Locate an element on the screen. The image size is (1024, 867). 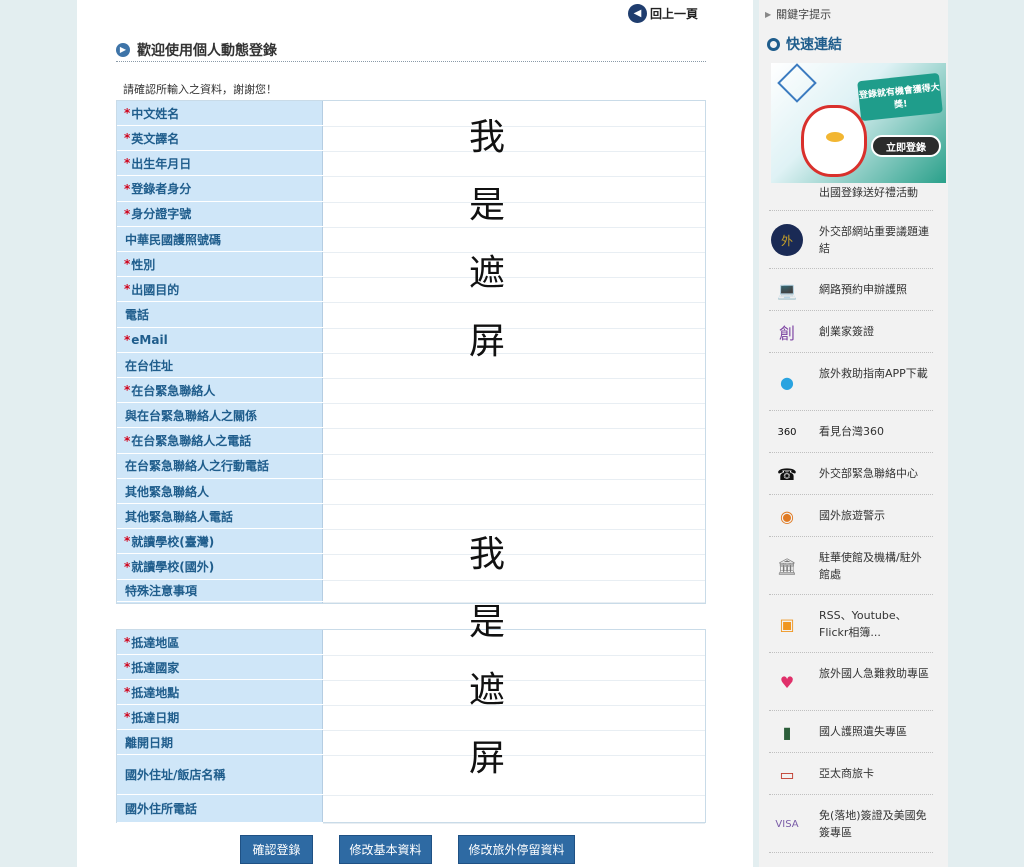
field-label: 其他緊急聯絡人 is located at coordinates (167, 491).